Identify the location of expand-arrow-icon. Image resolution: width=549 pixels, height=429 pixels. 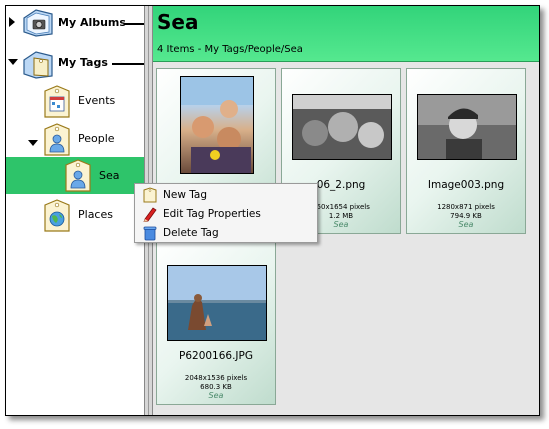
(12, 22).